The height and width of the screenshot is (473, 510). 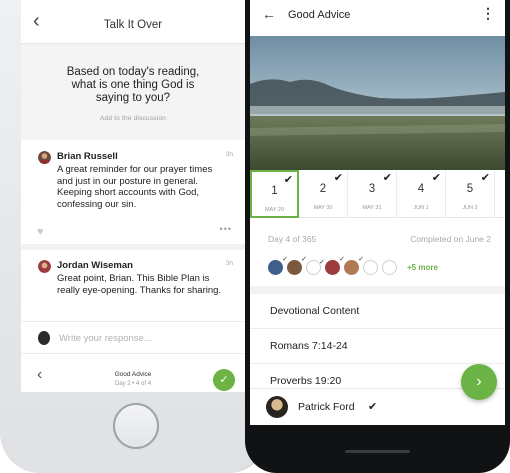 What do you see at coordinates (87, 156) in the screenshot?
I see `comment-author: Brian Russell` at bounding box center [87, 156].